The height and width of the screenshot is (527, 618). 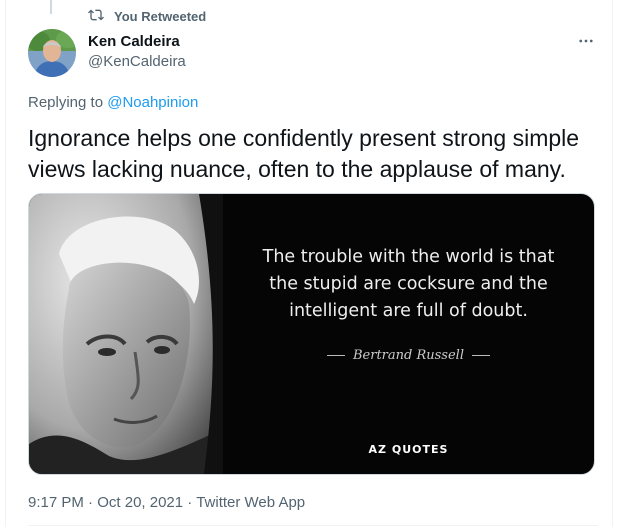 What do you see at coordinates (313, 525) in the screenshot?
I see `divider` at bounding box center [313, 525].